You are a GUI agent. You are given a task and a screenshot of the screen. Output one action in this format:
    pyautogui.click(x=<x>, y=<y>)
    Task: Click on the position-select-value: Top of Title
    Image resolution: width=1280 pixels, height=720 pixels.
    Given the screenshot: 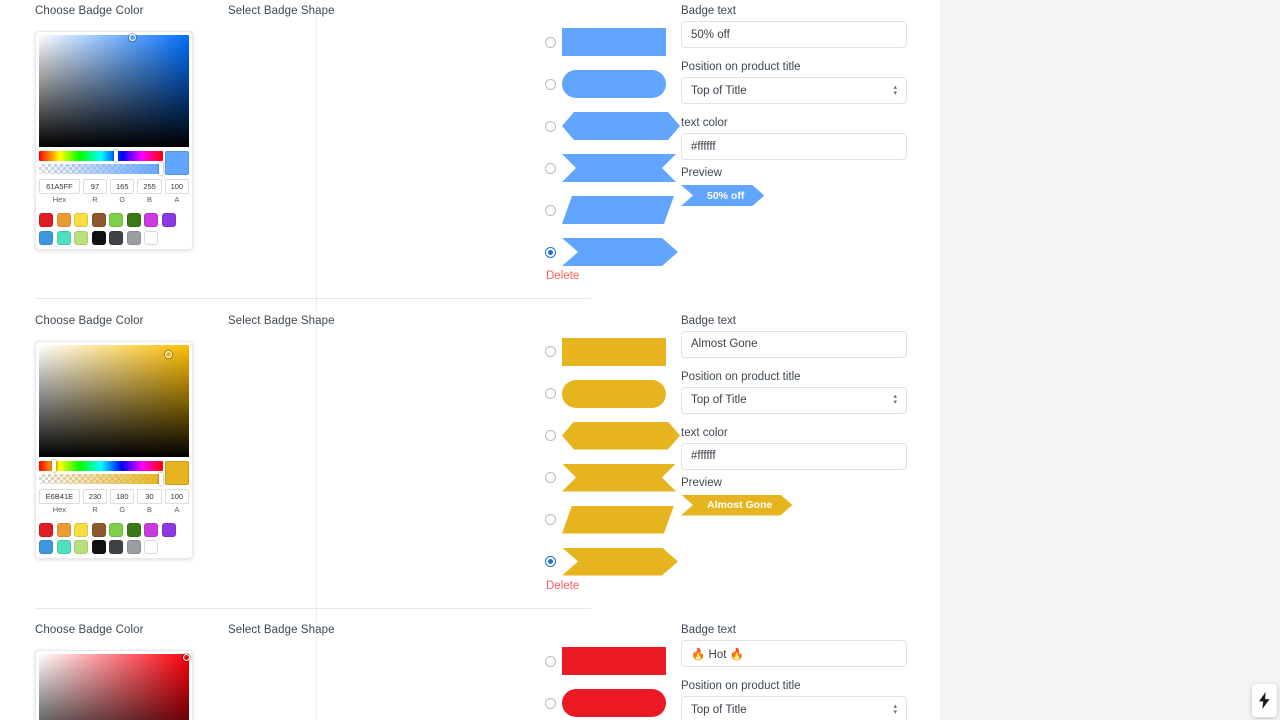 What is the action you would take?
    pyautogui.click(x=719, y=709)
    